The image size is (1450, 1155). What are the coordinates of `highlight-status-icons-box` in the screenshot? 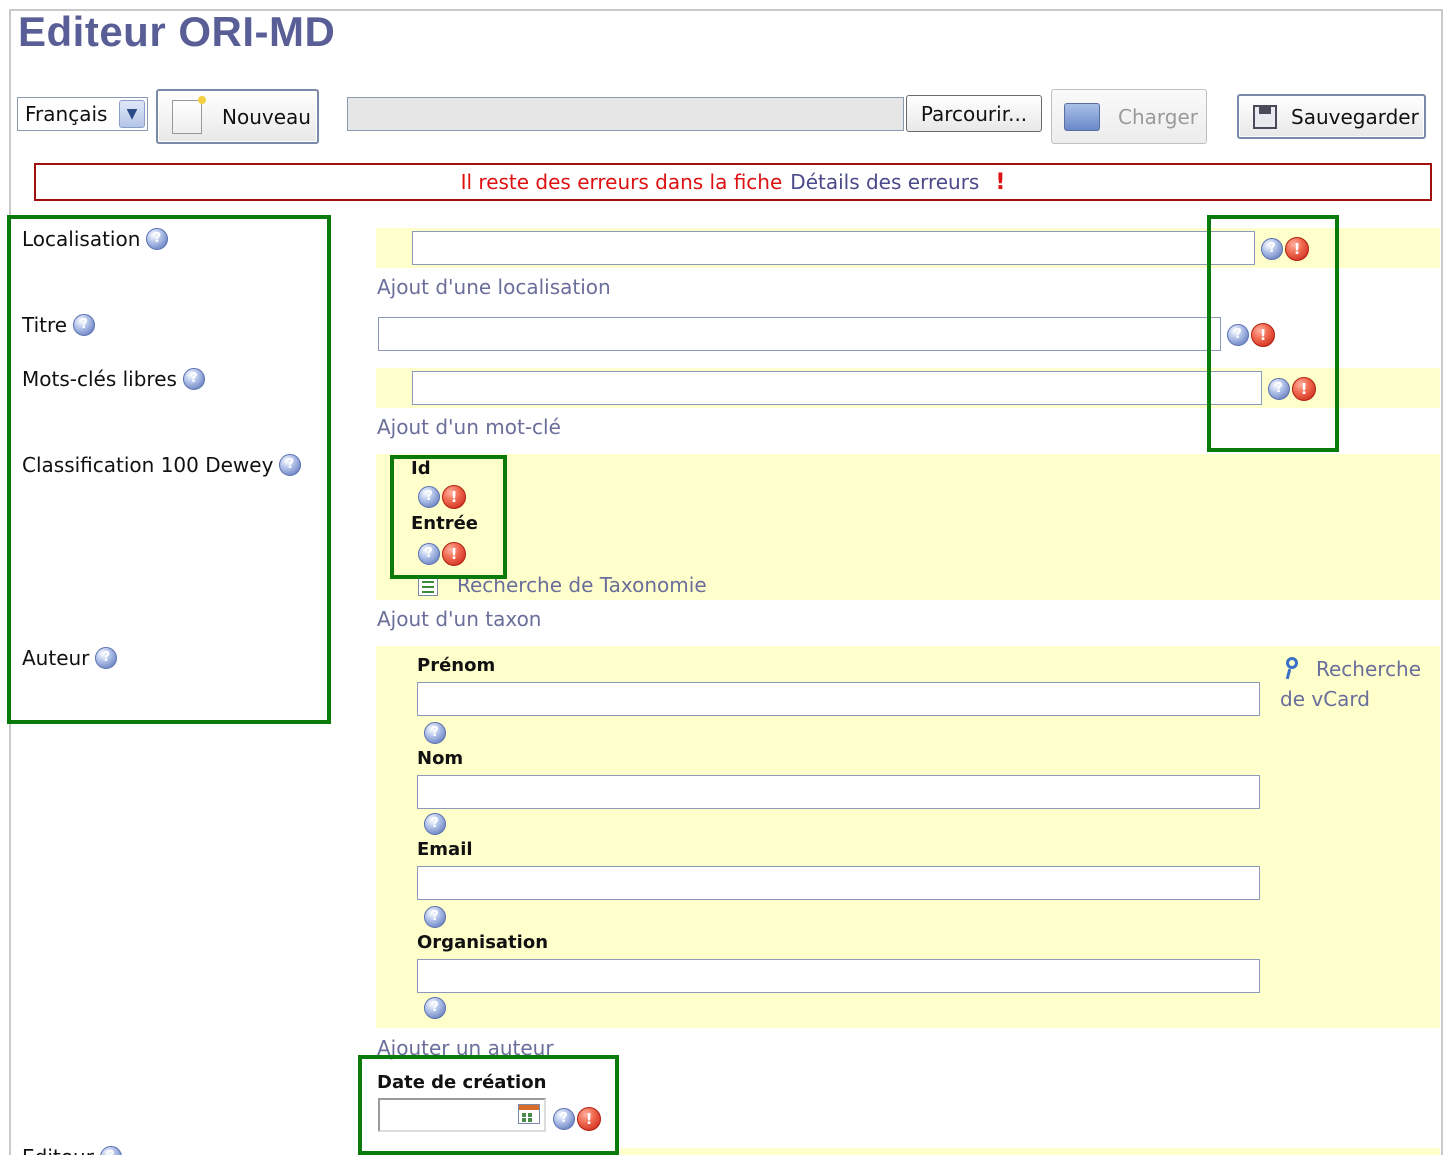 It's located at (1273, 333).